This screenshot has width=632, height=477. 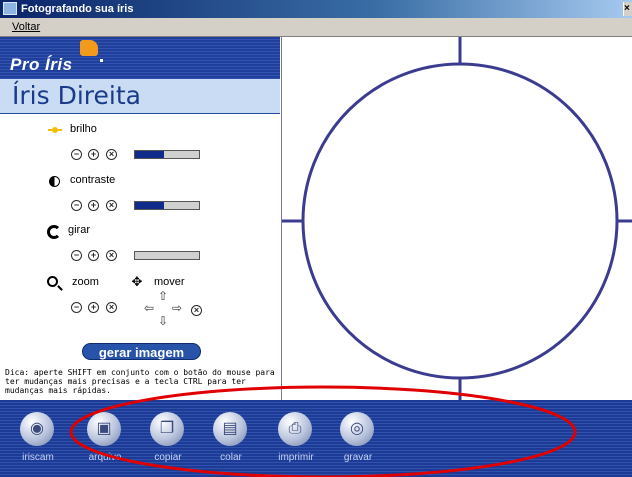 I want to click on page-title: Íris Direita, so click(x=76, y=95).